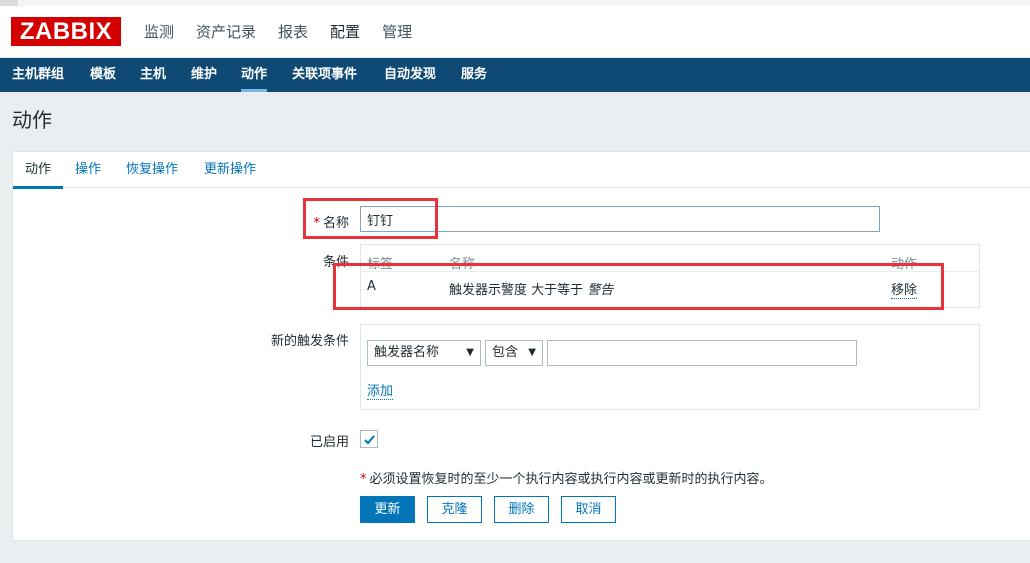 The height and width of the screenshot is (563, 1030). What do you see at coordinates (505, 352) in the screenshot?
I see `condition-operator-value: 包含` at bounding box center [505, 352].